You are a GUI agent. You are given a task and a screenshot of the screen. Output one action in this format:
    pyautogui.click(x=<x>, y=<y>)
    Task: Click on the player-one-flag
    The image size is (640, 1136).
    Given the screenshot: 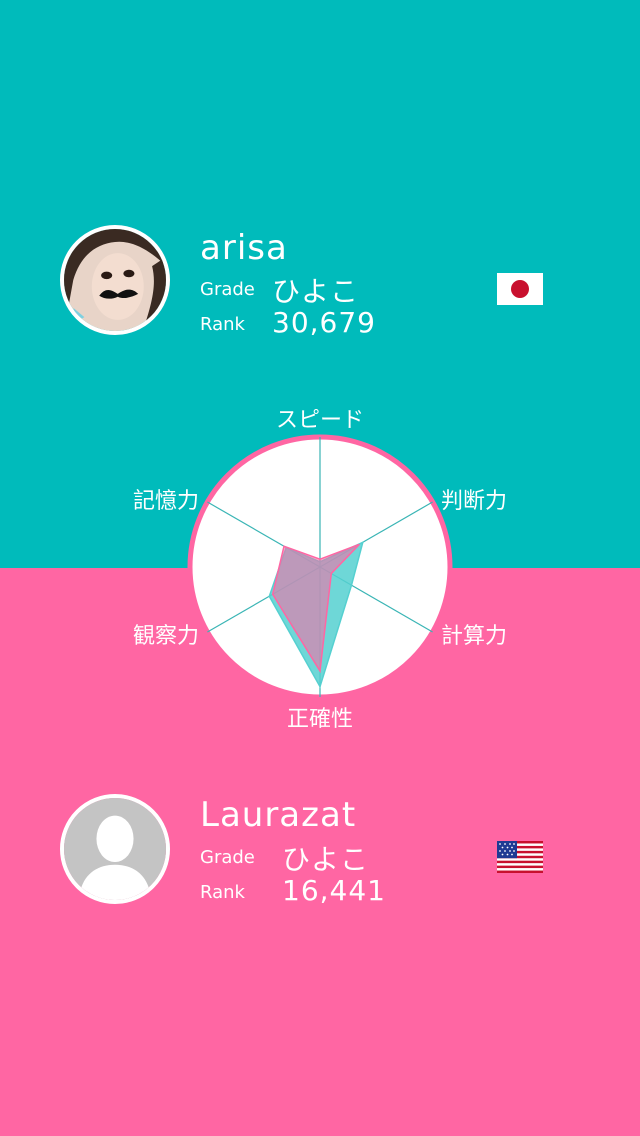 What is the action you would take?
    pyautogui.click(x=520, y=289)
    